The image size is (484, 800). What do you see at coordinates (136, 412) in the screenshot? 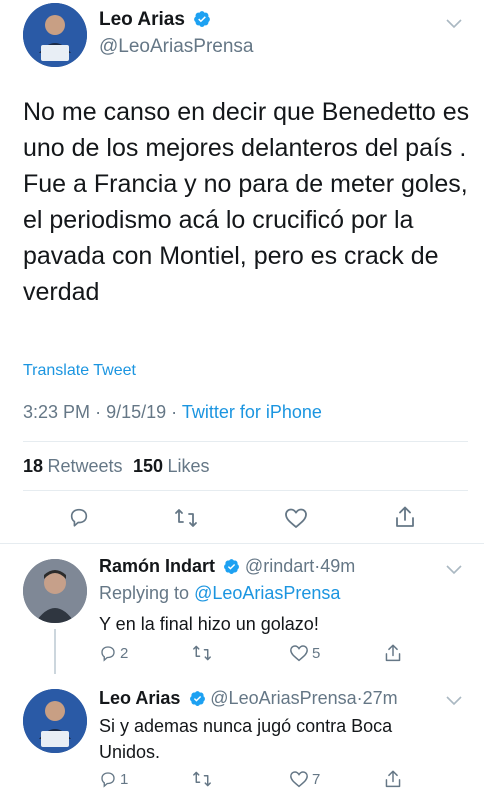
I see `tweet-date: 9/15/19` at bounding box center [136, 412].